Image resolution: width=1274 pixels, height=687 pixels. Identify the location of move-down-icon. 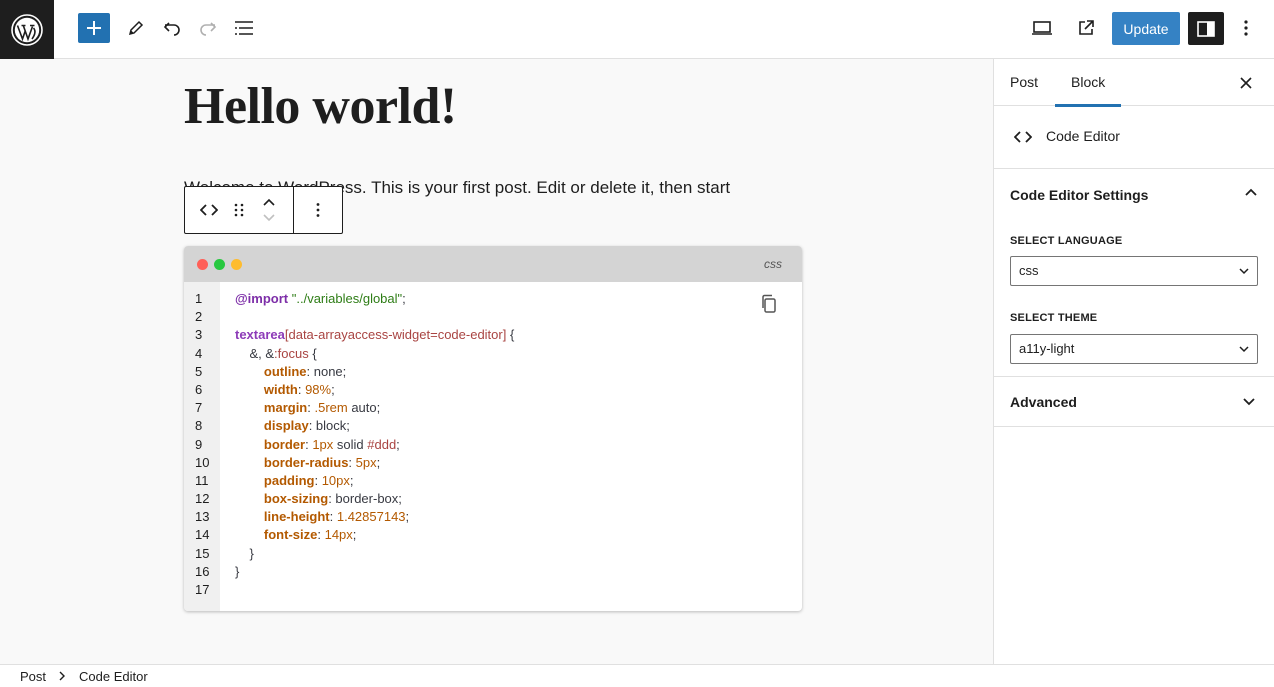
(269, 218).